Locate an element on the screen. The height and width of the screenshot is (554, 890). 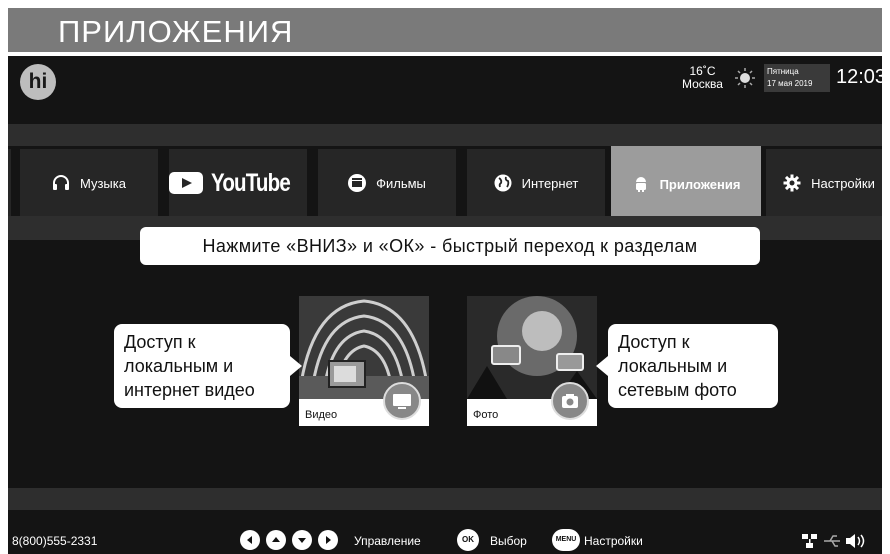
callout-video-line1: Доступ к is located at coordinates (160, 342).